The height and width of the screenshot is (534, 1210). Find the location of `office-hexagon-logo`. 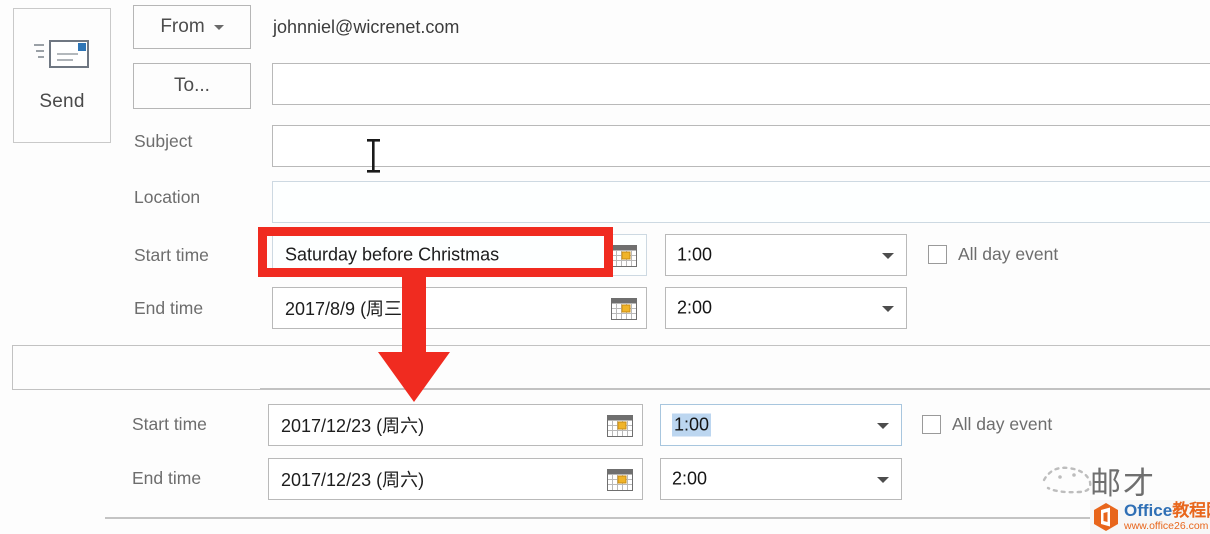

office-hexagon-logo is located at coordinates (1106, 516).